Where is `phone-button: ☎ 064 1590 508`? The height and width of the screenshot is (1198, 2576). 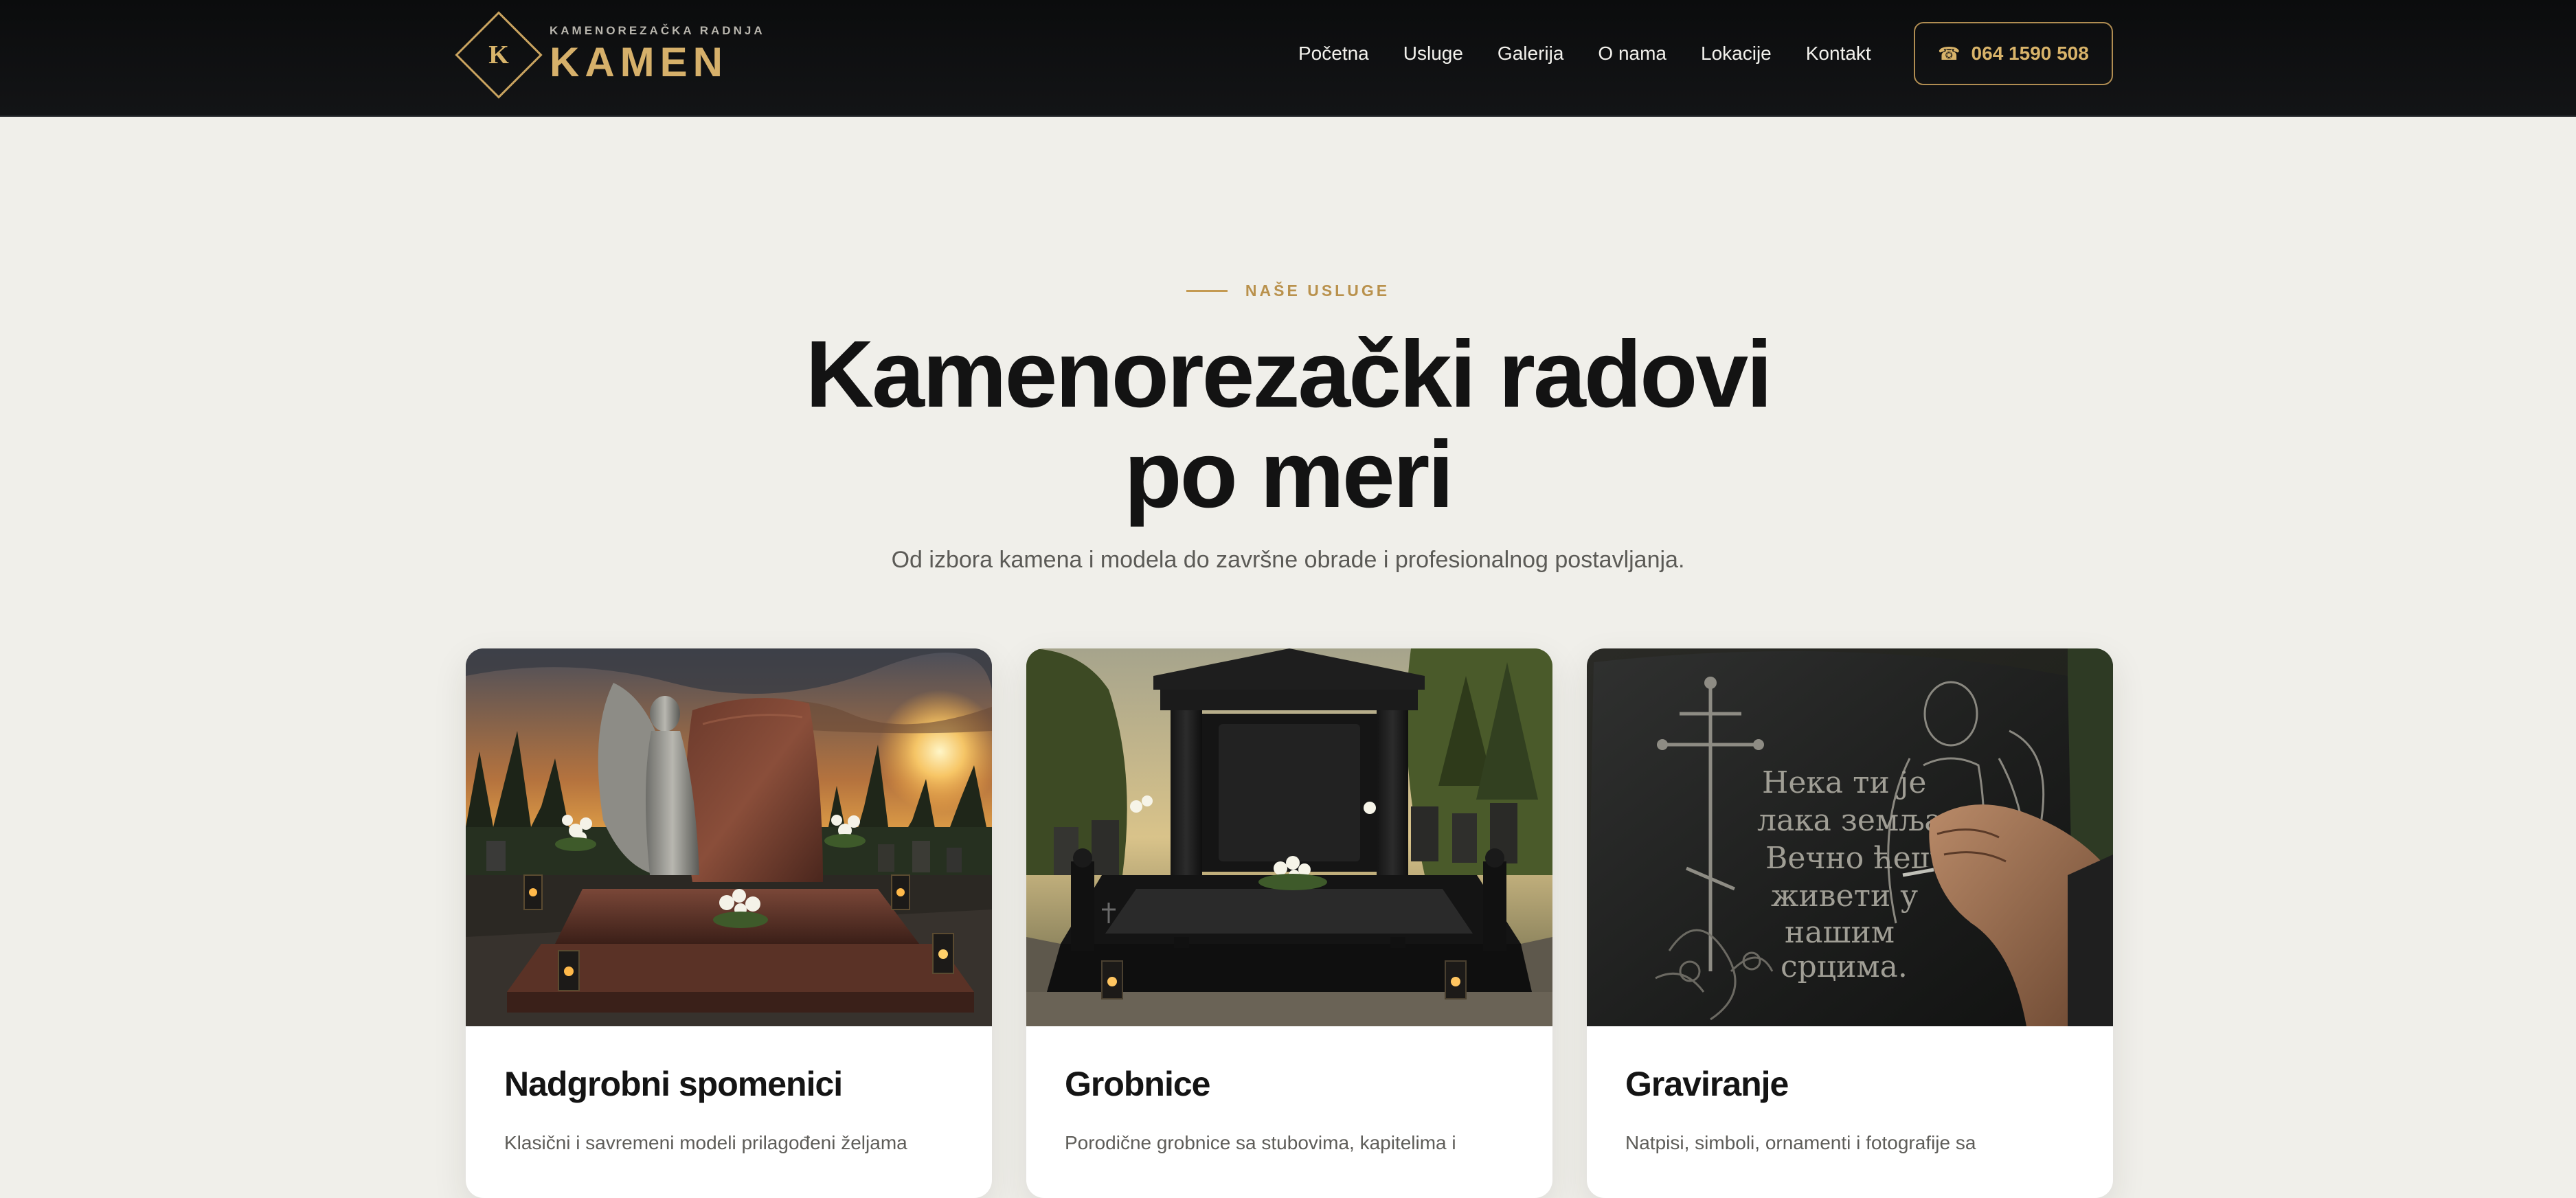
phone-button: ☎ 064 1590 508 is located at coordinates (2013, 53).